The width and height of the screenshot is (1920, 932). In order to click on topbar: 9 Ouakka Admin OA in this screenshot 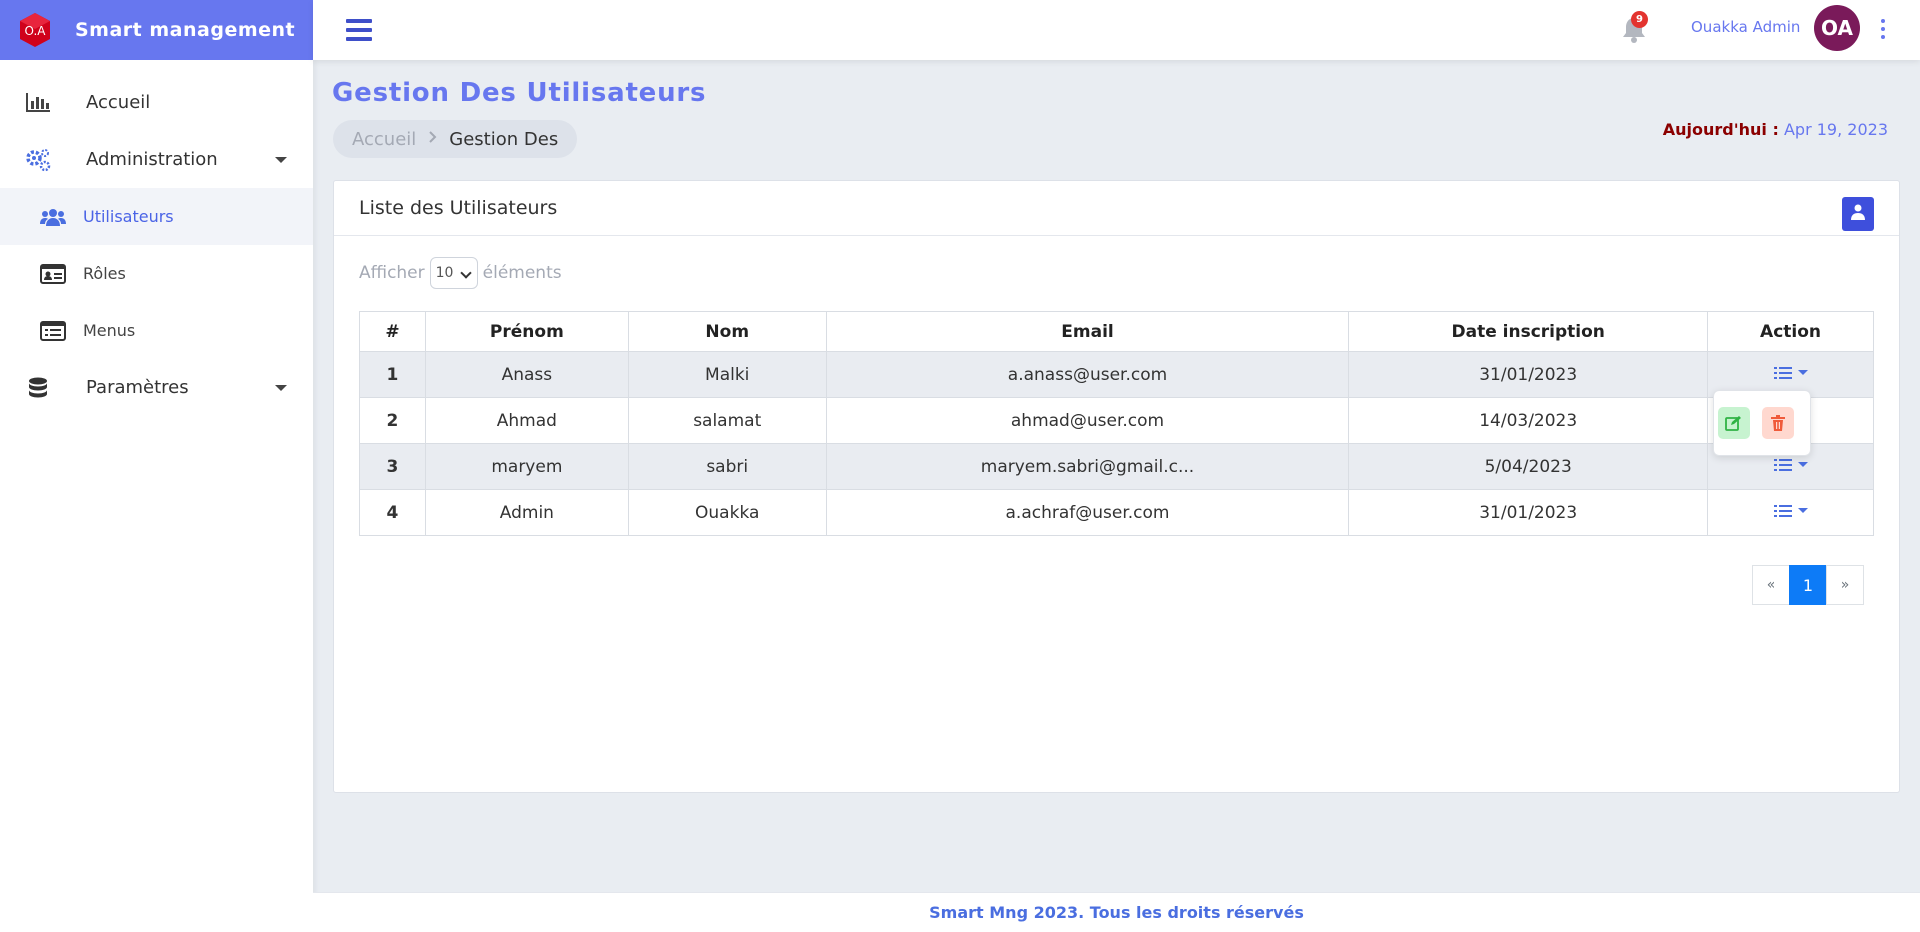, I will do `click(1116, 30)`.